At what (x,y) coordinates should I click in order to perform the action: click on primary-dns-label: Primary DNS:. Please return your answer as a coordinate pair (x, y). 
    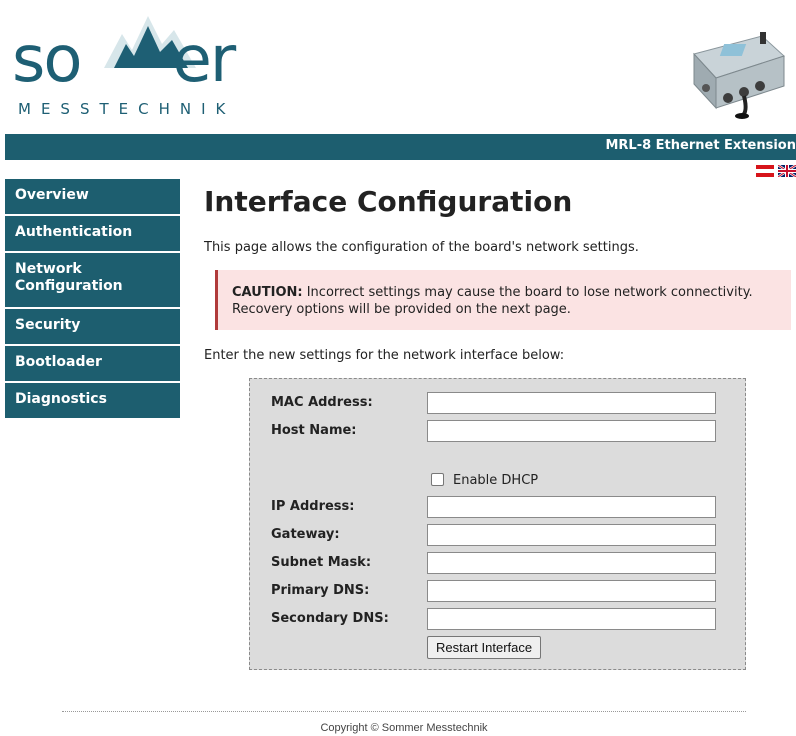
    Looking at the image, I should click on (320, 590).